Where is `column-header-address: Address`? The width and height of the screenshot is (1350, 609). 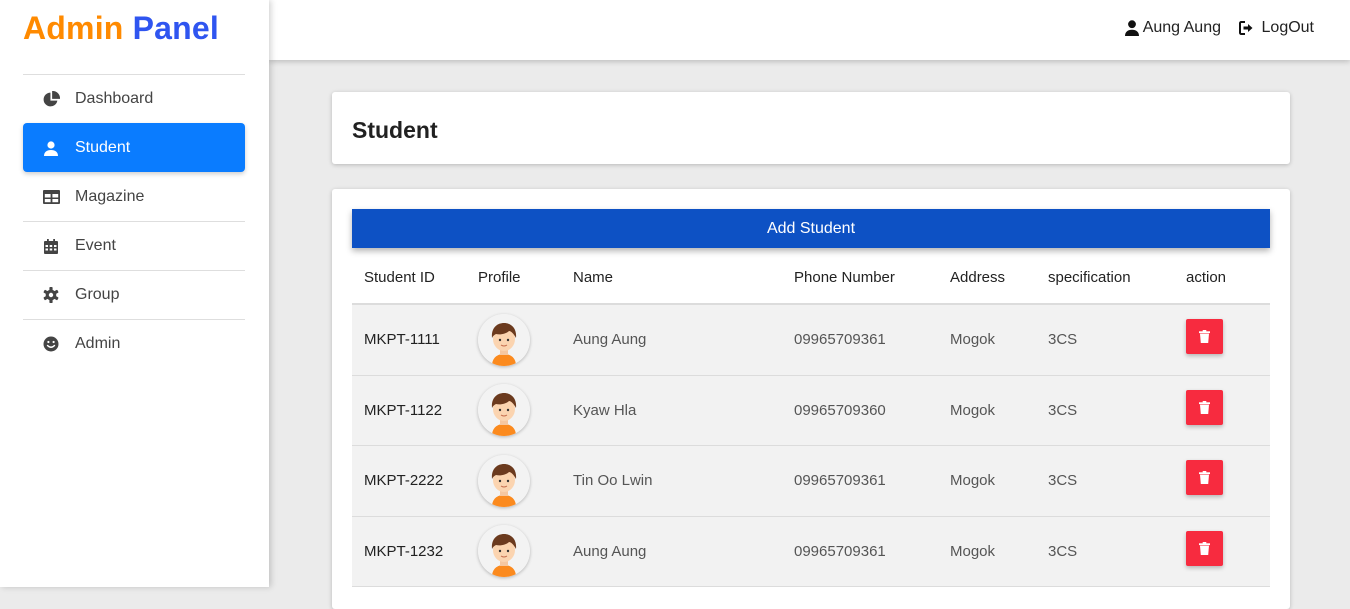 column-header-address: Address is located at coordinates (978, 277).